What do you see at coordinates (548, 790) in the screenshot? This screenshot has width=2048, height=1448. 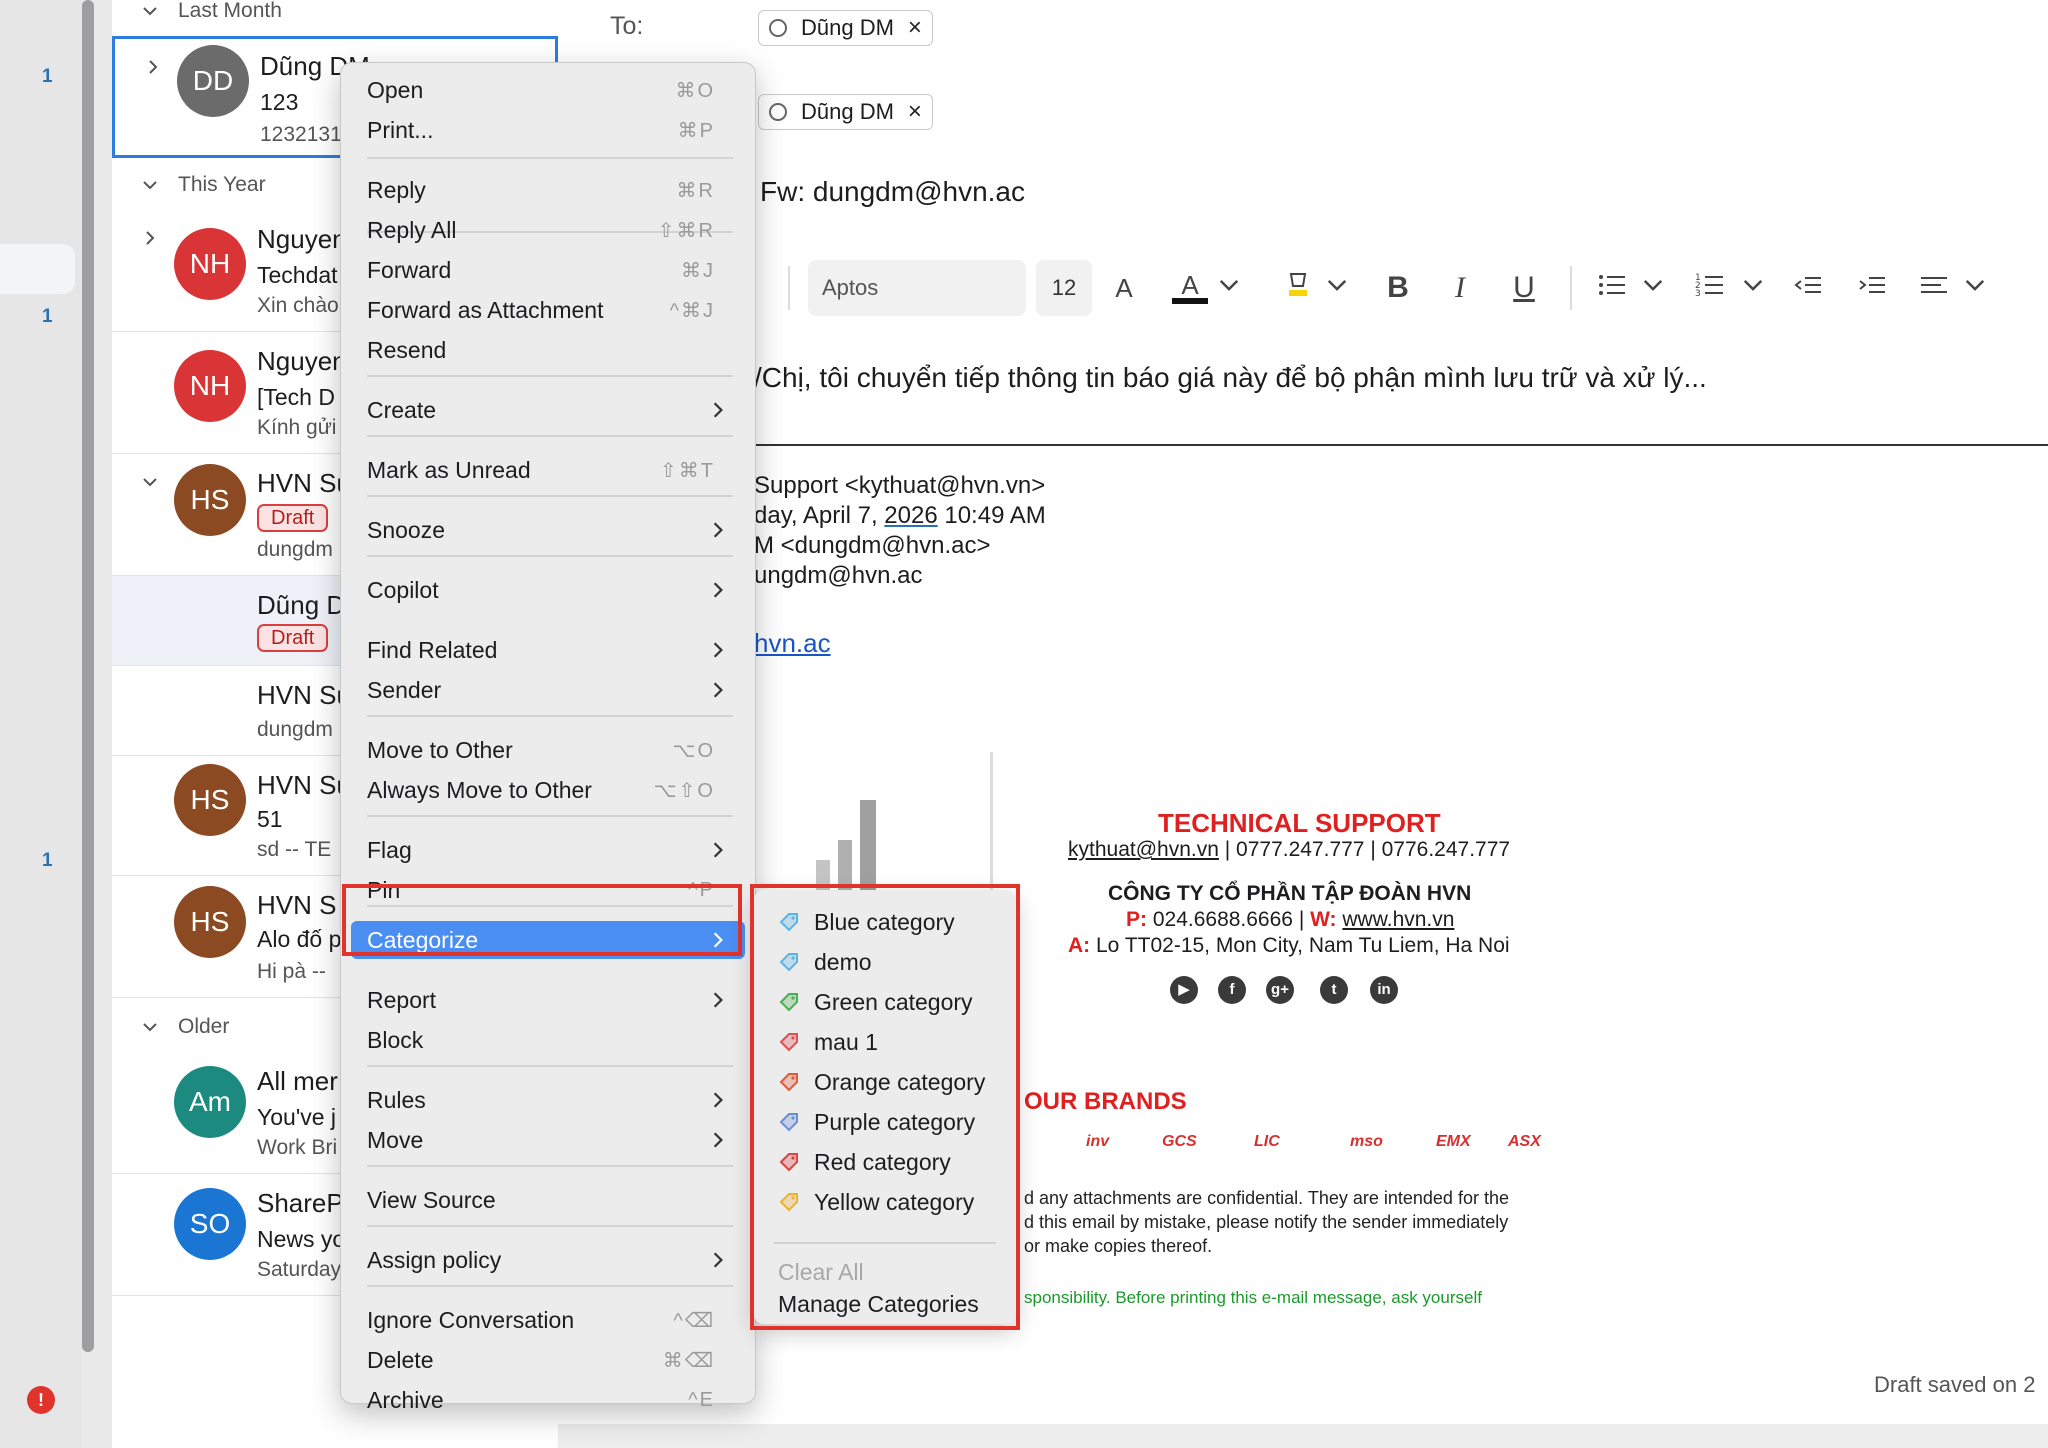 I see `menu-item-always-move-to-other: Always Move to Other ⌥⇧O` at bounding box center [548, 790].